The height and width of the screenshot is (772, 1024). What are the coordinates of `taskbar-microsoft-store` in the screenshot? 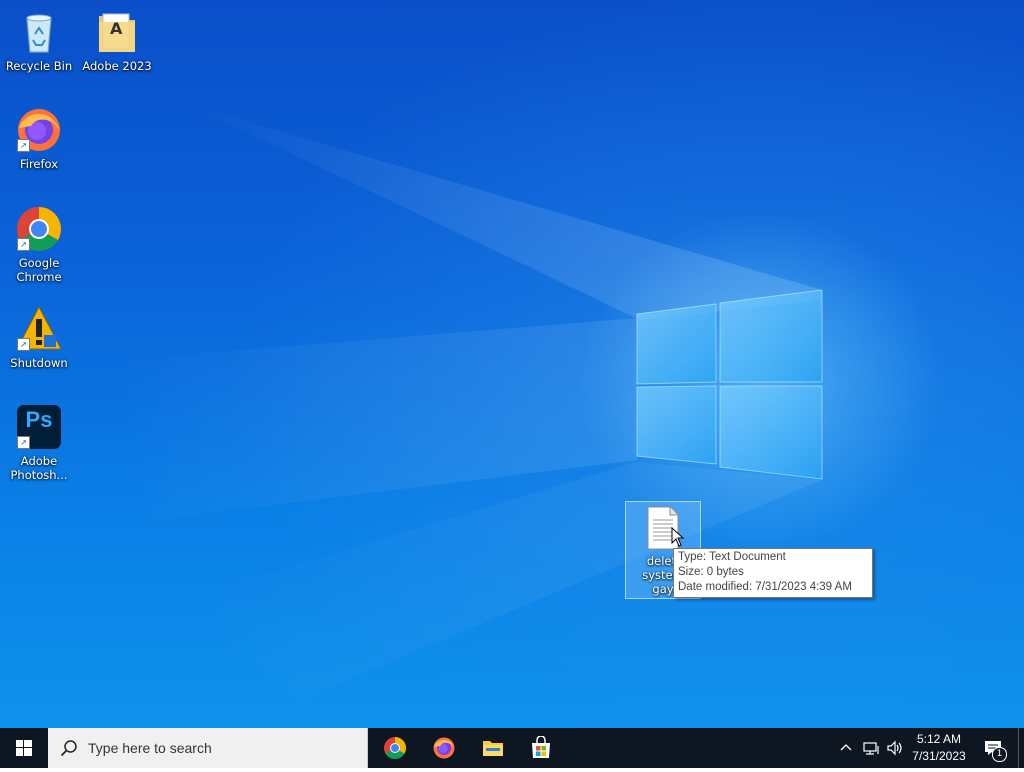 It's located at (541, 748).